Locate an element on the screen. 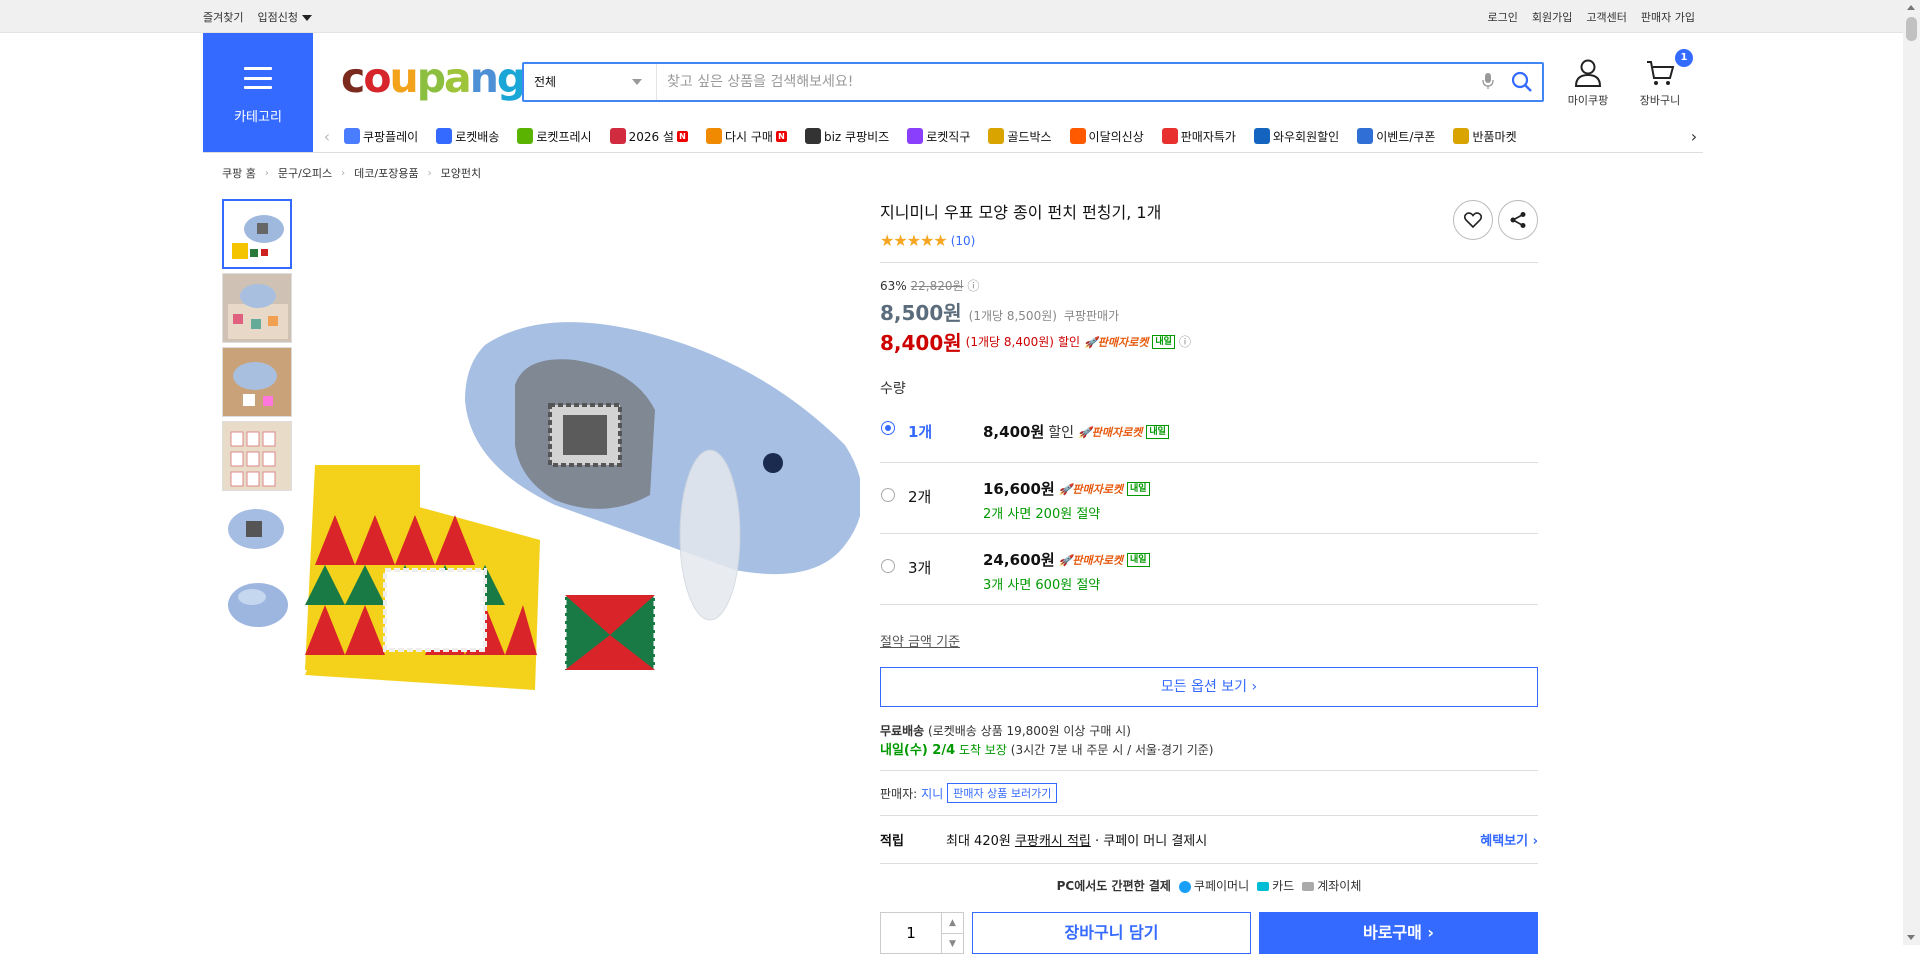  option-savings: 2개 사면 200원 절약 is located at coordinates (1042, 514).